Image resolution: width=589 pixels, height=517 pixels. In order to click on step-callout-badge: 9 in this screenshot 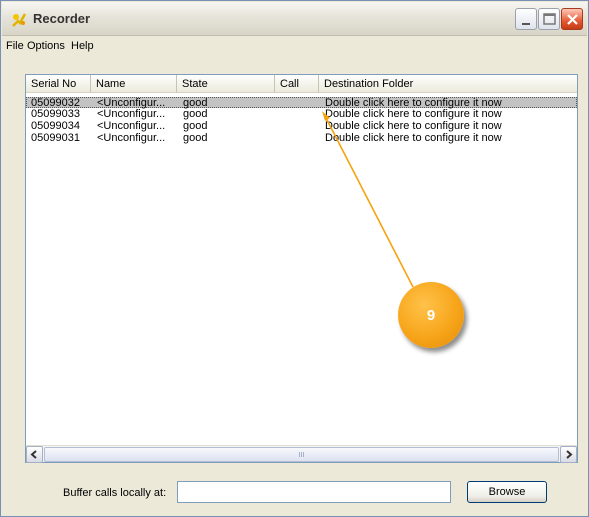, I will do `click(431, 315)`.